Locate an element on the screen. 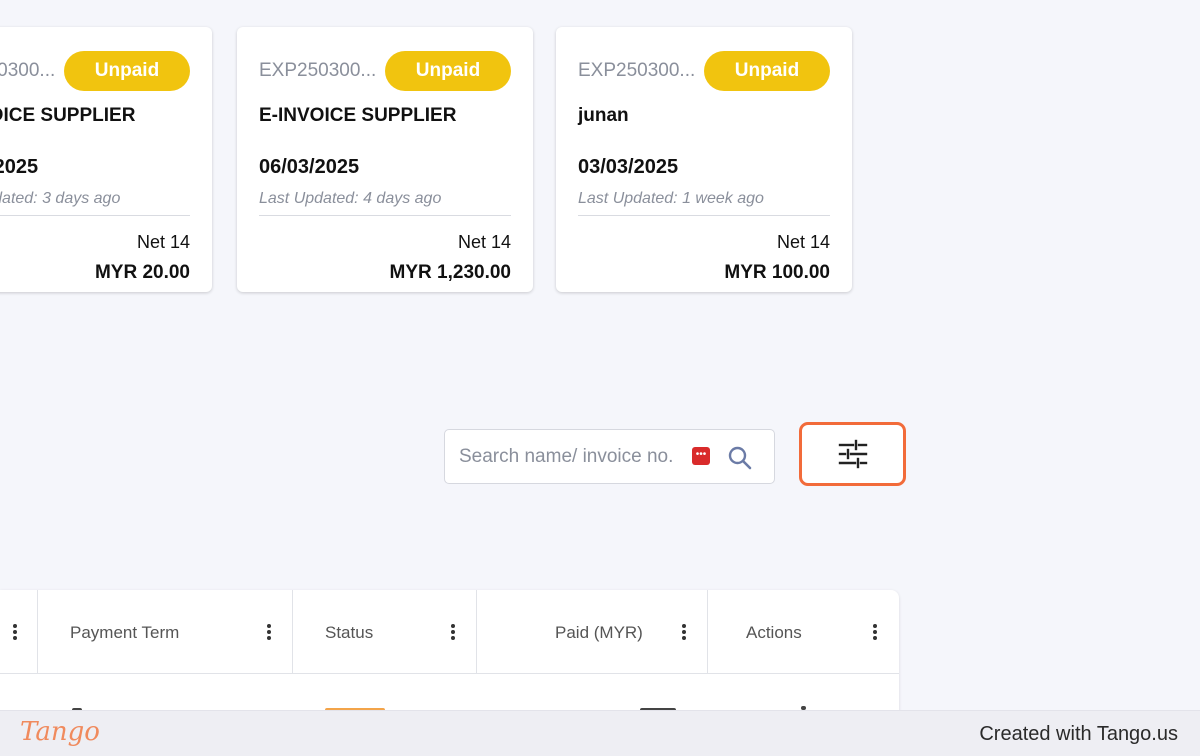 This screenshot has height=756, width=1200. search-box is located at coordinates (609, 456).